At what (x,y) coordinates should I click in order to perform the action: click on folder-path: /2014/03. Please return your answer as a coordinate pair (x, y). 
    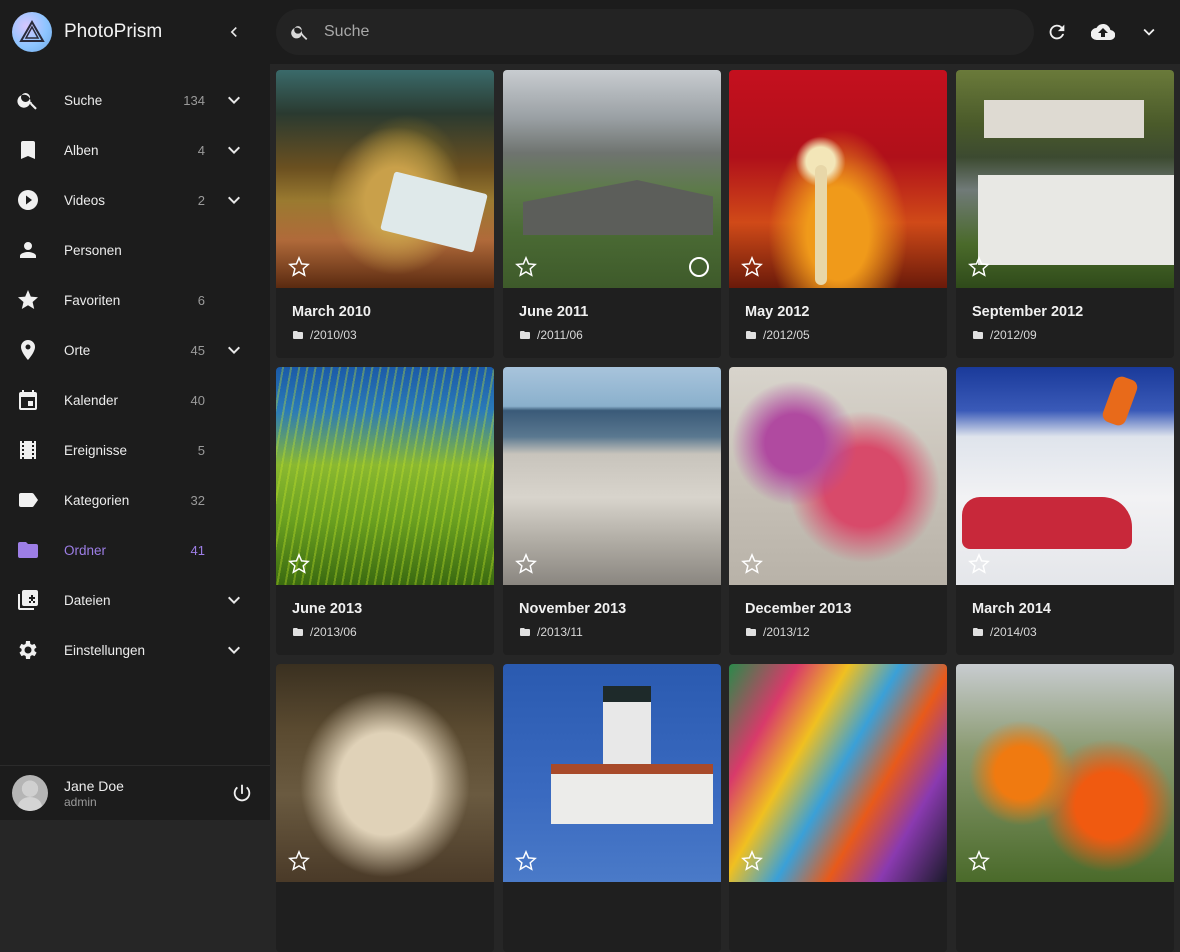
    Looking at the image, I should click on (1065, 632).